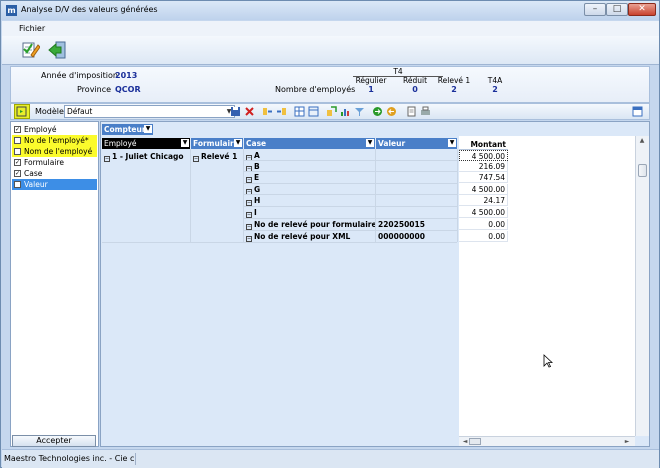 This screenshot has height=468, width=660. What do you see at coordinates (22, 111) in the screenshot?
I see `field-list-toggle-button` at bounding box center [22, 111].